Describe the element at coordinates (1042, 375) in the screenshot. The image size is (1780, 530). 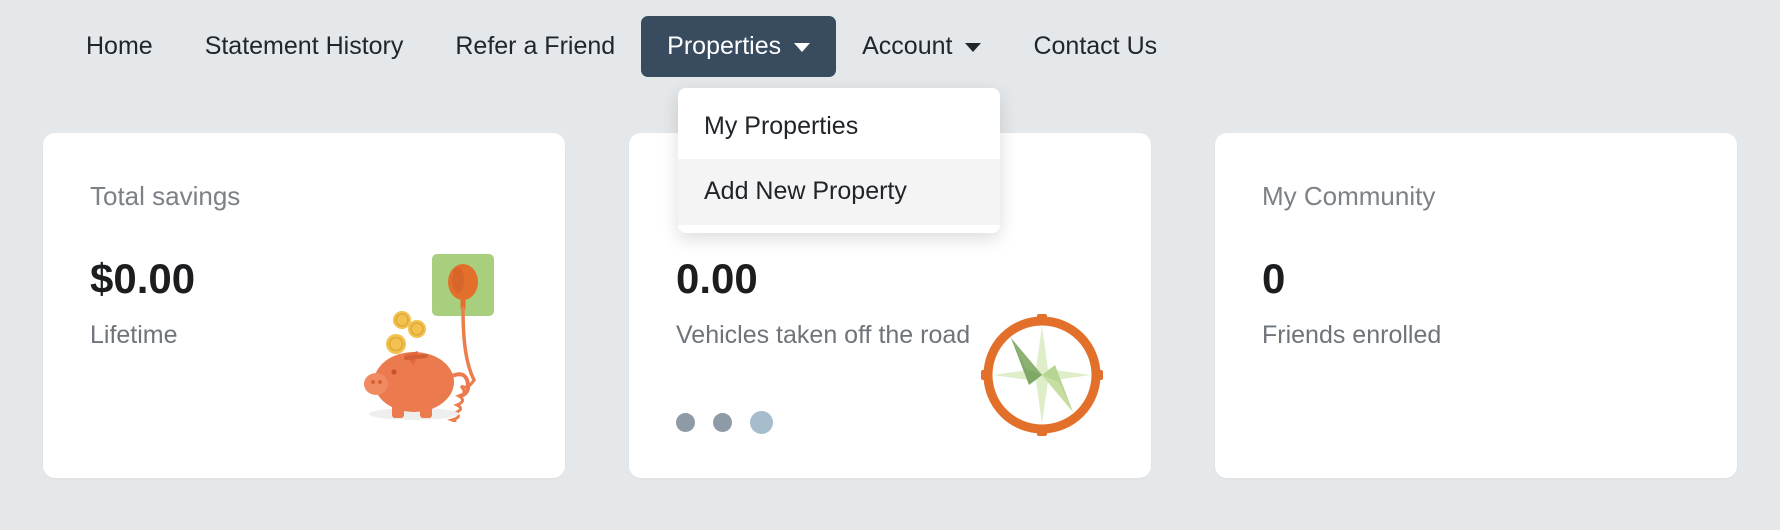
I see `compass-icon` at that location.